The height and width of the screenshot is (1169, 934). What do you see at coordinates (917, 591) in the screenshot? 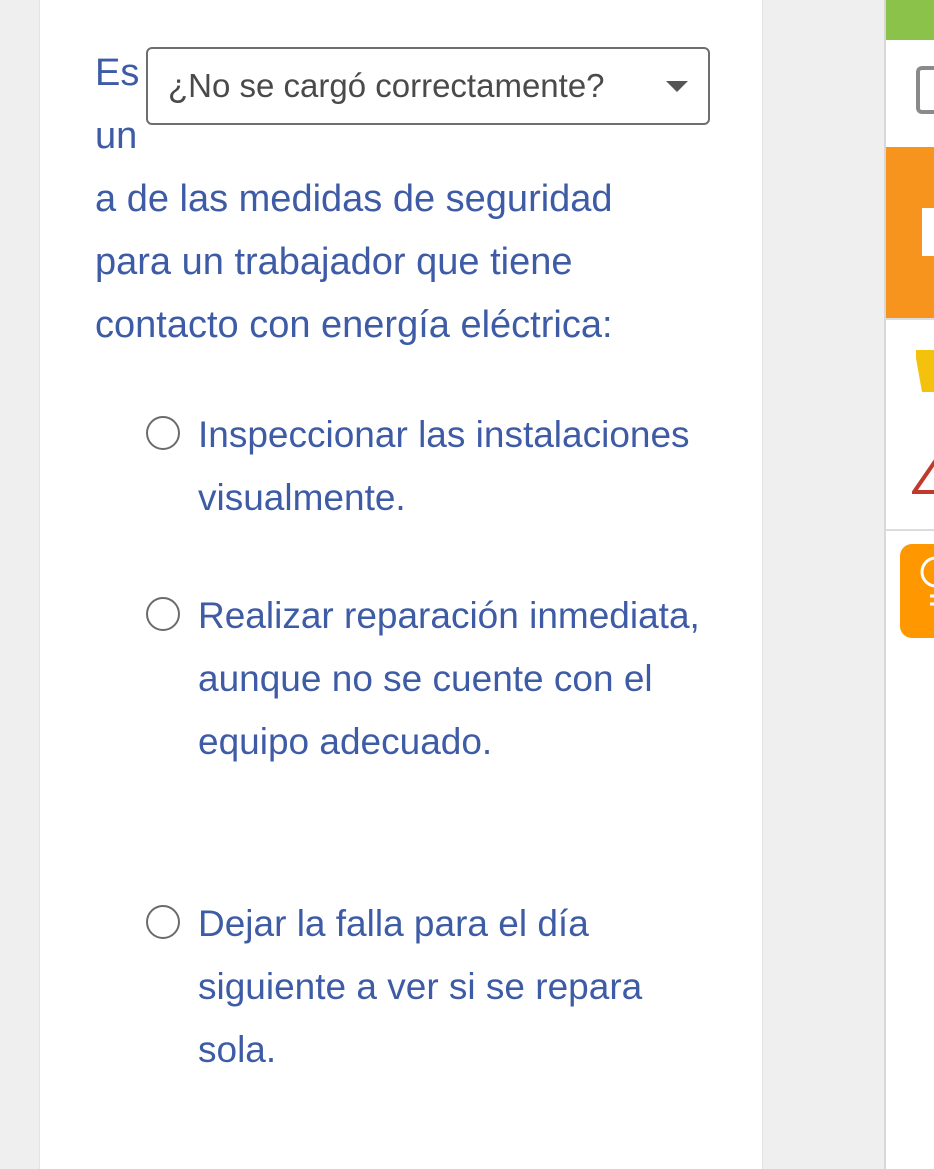
I see `sidebar-amber-tab` at bounding box center [917, 591].